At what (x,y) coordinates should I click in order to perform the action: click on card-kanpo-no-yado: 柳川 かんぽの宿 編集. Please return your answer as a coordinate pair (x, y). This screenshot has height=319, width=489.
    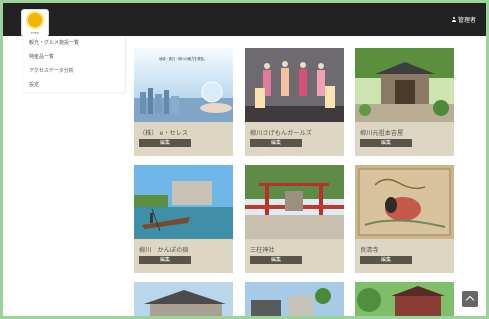
    Looking at the image, I should click on (183, 219).